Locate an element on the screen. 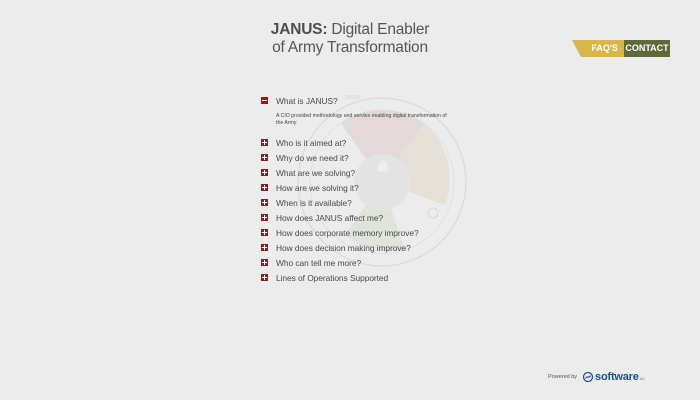 Image resolution: width=700 pixels, height=400 pixels. title-rest: Digital Enabler is located at coordinates (378, 29).